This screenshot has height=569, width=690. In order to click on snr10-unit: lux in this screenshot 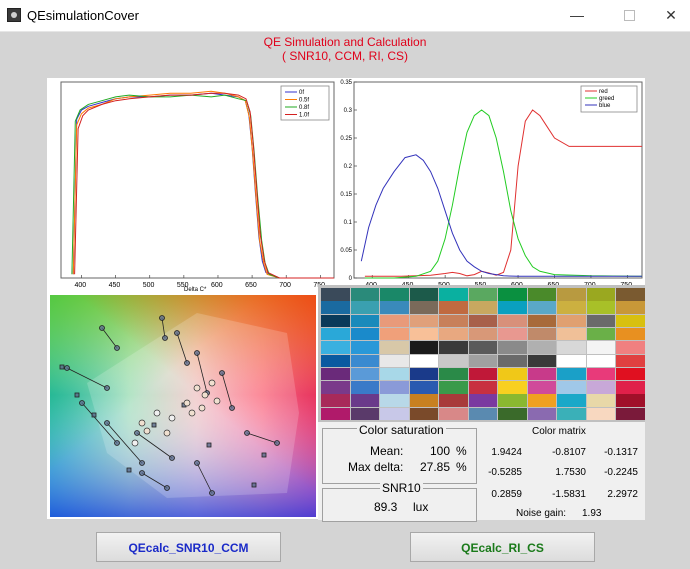, I will do `click(421, 507)`.